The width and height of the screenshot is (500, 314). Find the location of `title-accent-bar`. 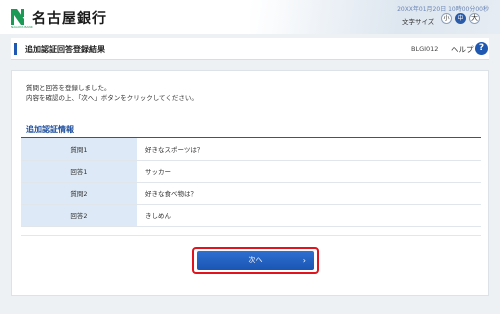

title-accent-bar is located at coordinates (15, 49).